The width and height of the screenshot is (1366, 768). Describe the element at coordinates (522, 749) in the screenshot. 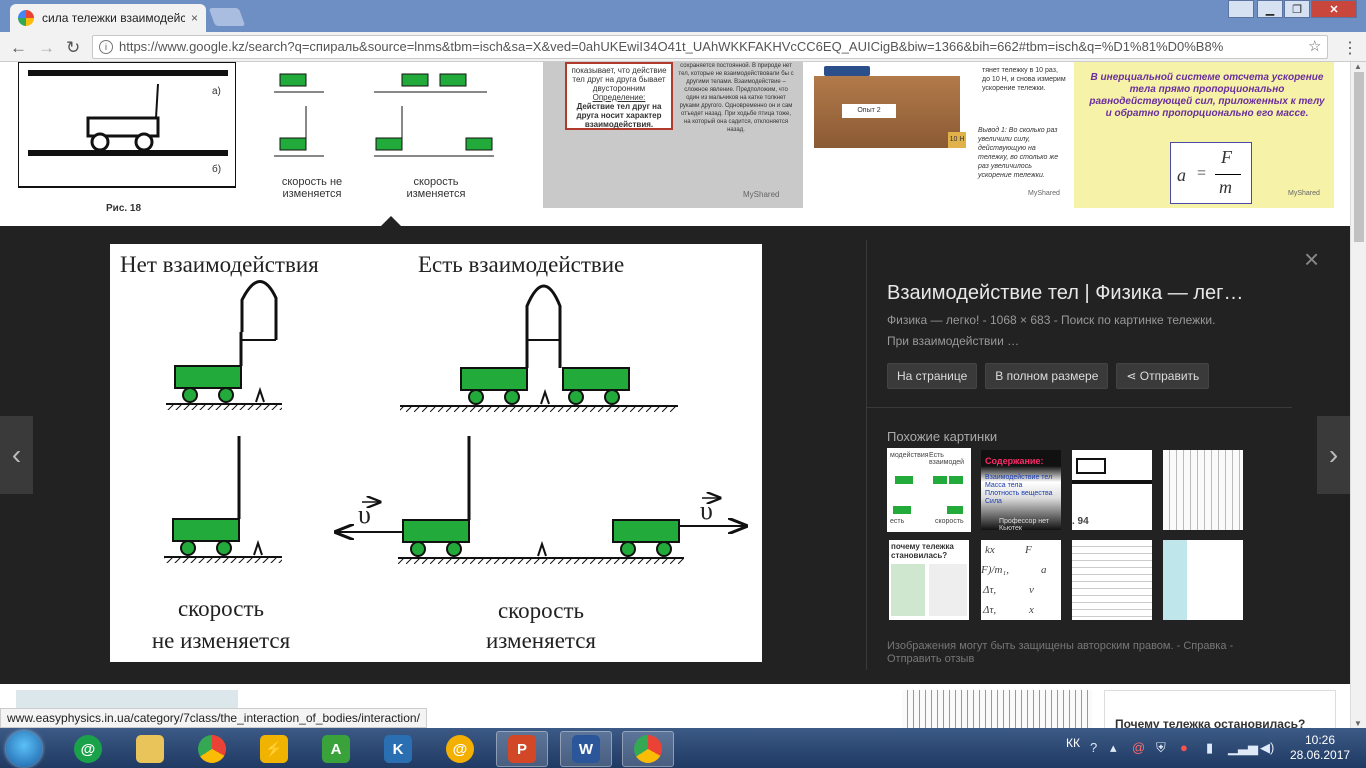

I see `taskbar-powerpoint: P` at that location.